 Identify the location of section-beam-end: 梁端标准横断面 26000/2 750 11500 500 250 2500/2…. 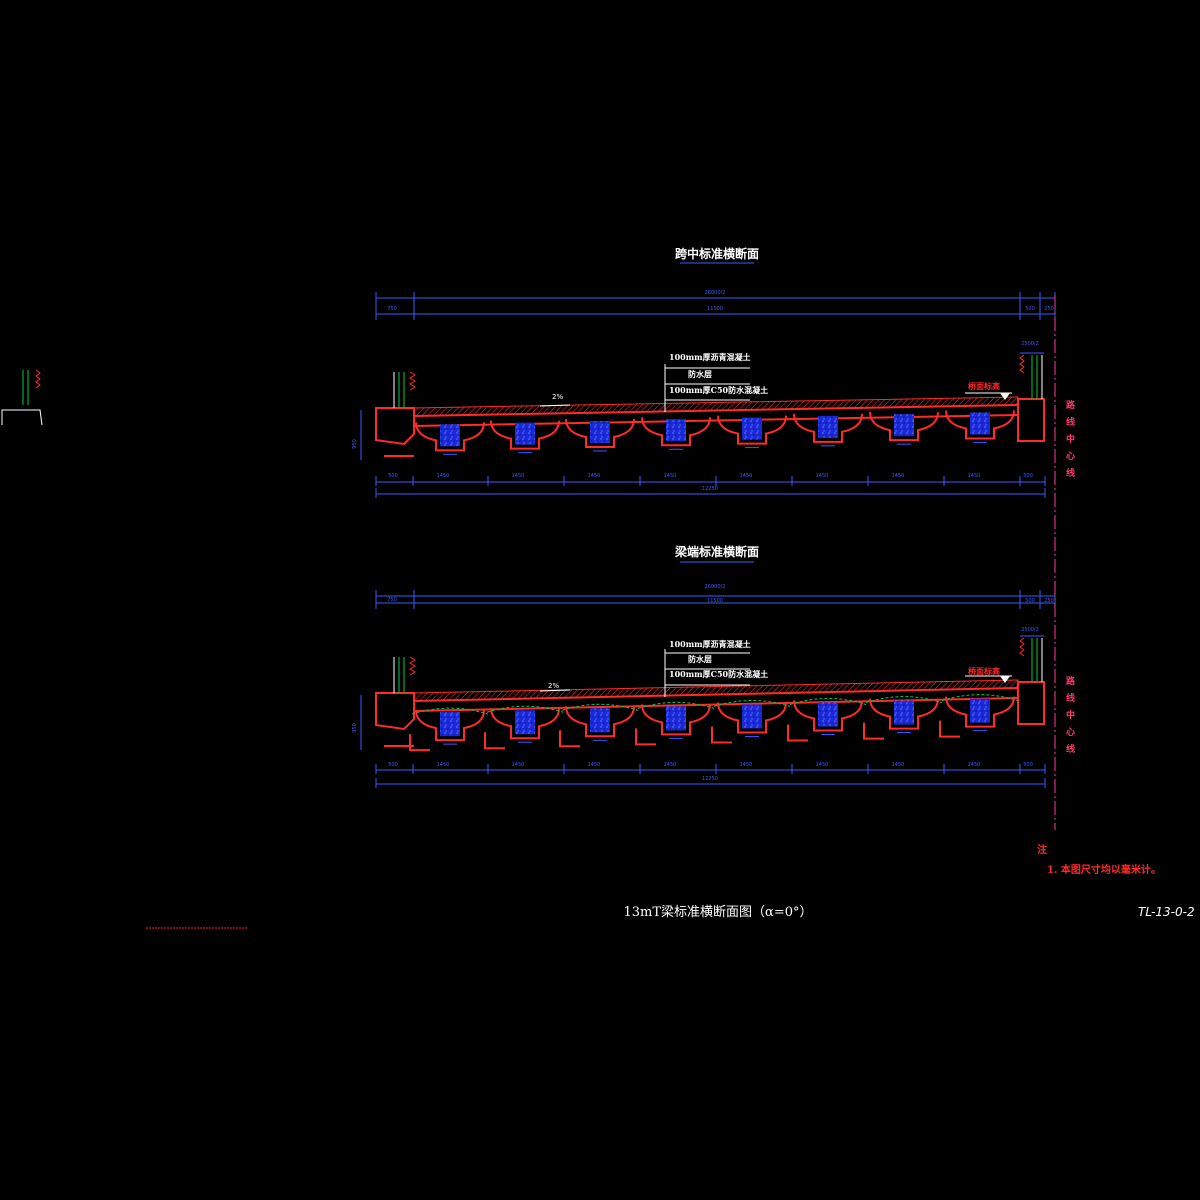
(704, 666).